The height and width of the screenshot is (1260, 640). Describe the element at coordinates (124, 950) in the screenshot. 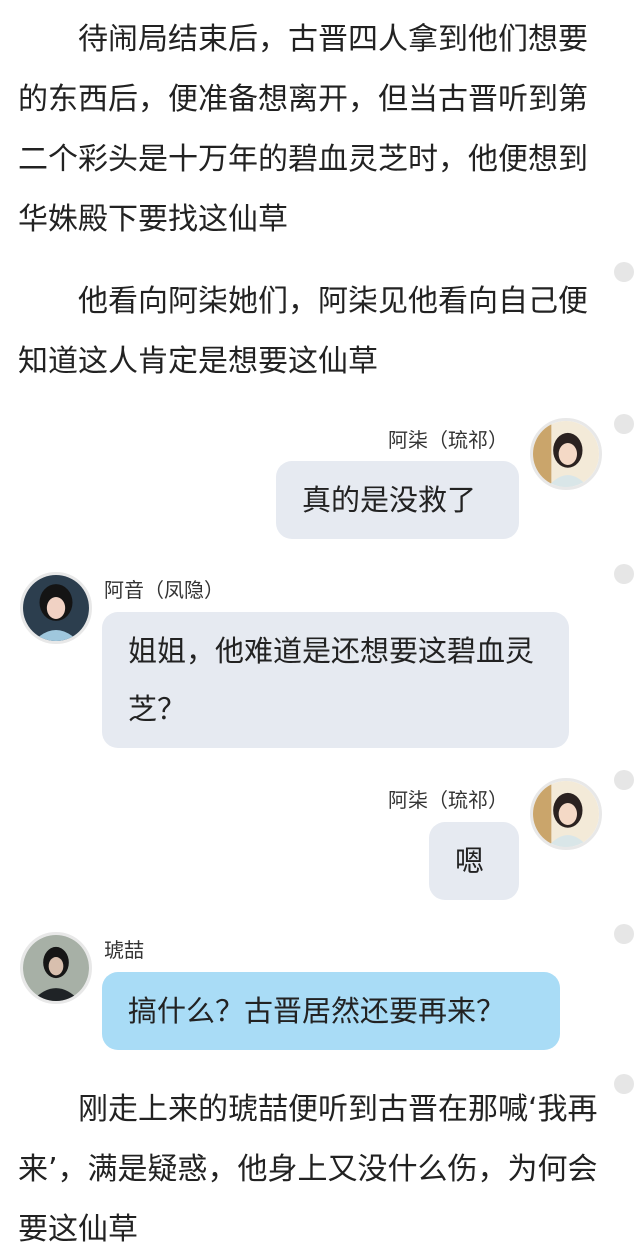

I see `sender-name: 琥喆` at that location.